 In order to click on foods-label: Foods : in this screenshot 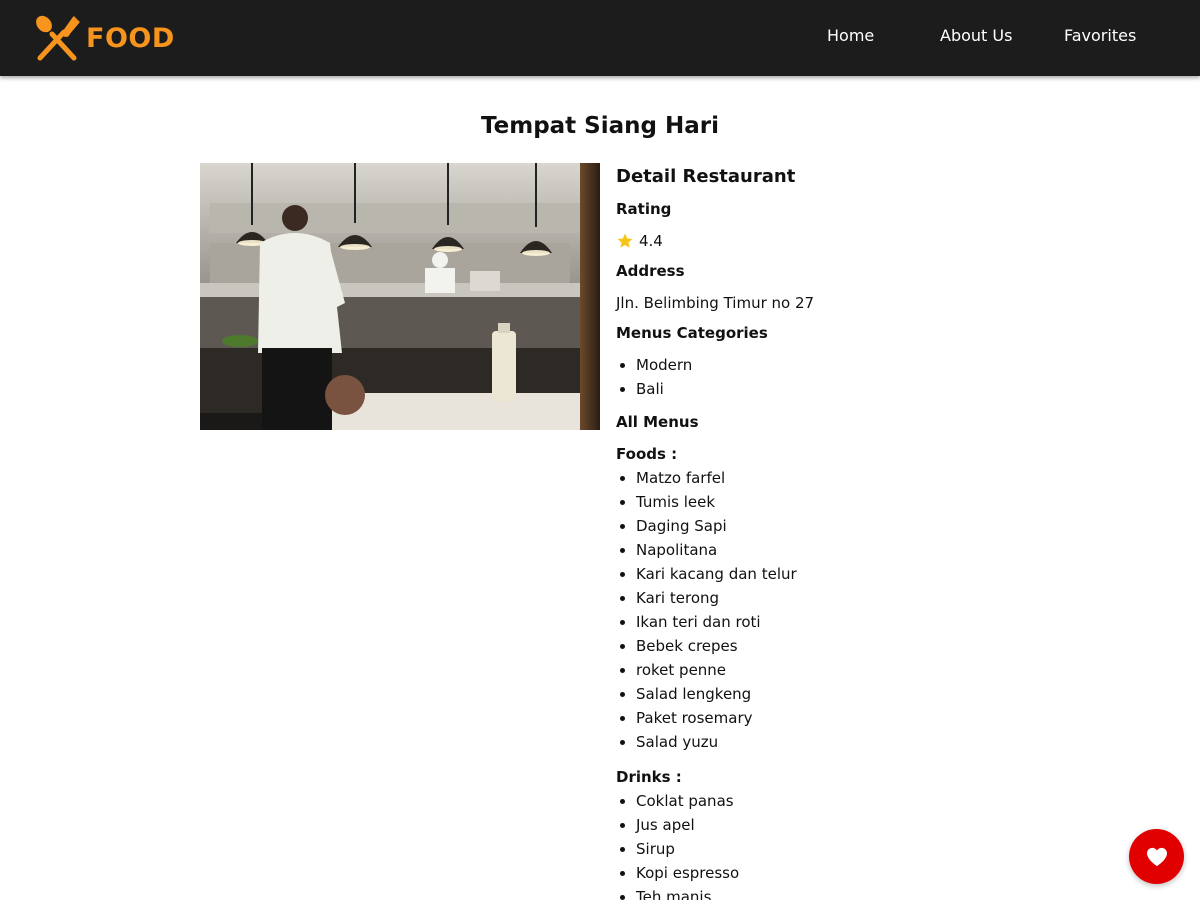, I will do `click(647, 454)`.